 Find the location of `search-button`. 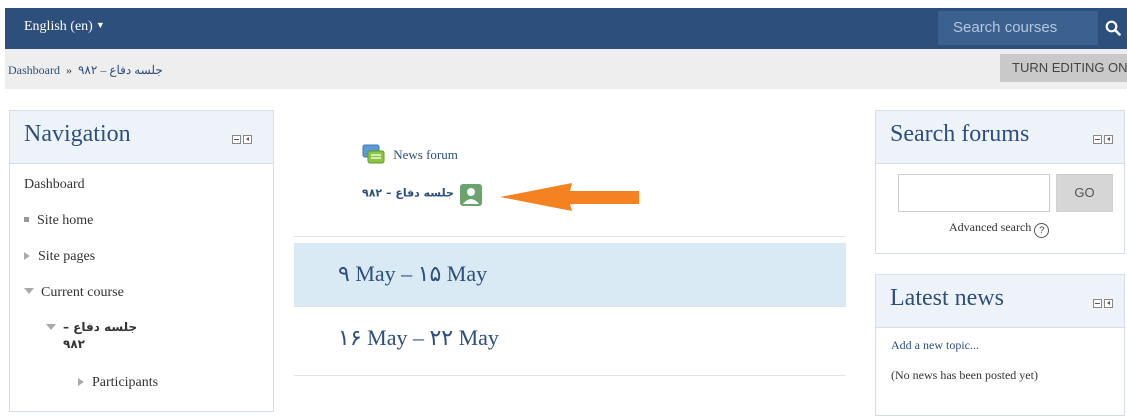

search-button is located at coordinates (1112, 28).